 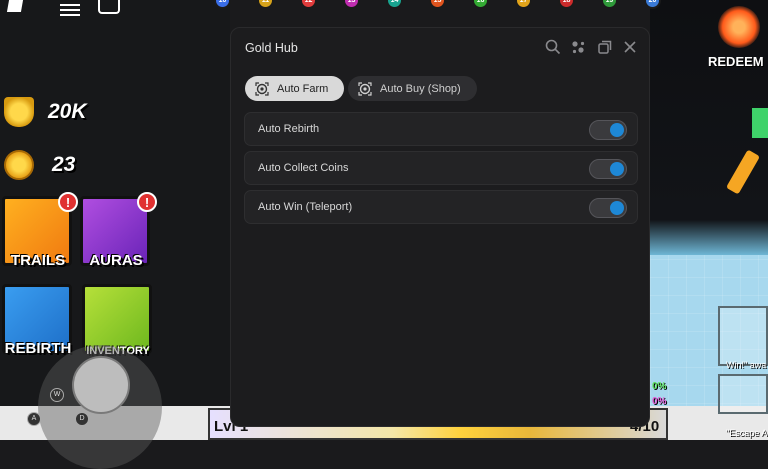 What do you see at coordinates (566, 4) in the screenshot?
I see `level-bubble: 18` at bounding box center [566, 4].